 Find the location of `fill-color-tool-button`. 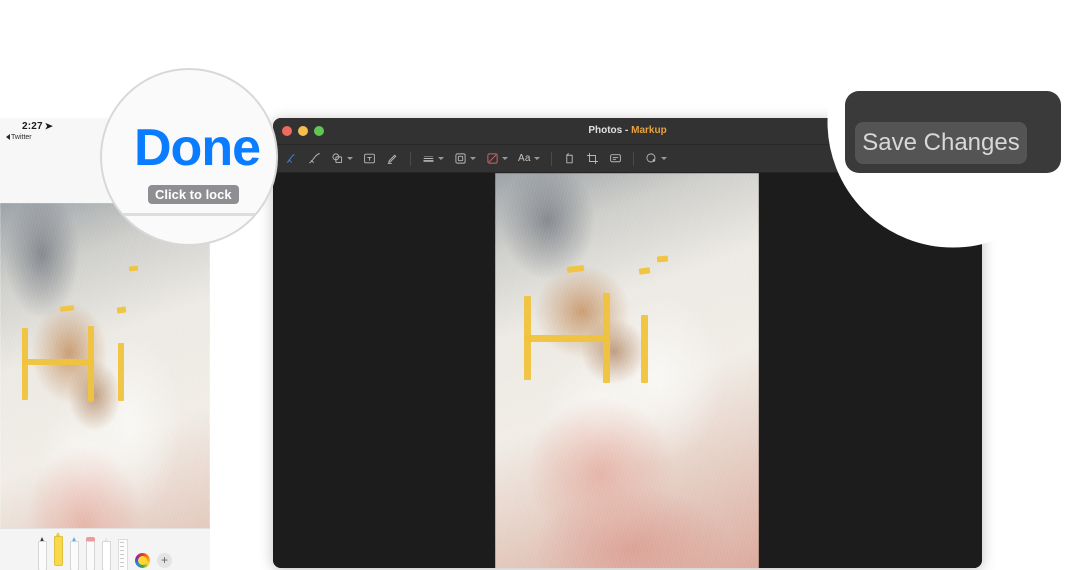

fill-color-tool-button is located at coordinates (497, 159).